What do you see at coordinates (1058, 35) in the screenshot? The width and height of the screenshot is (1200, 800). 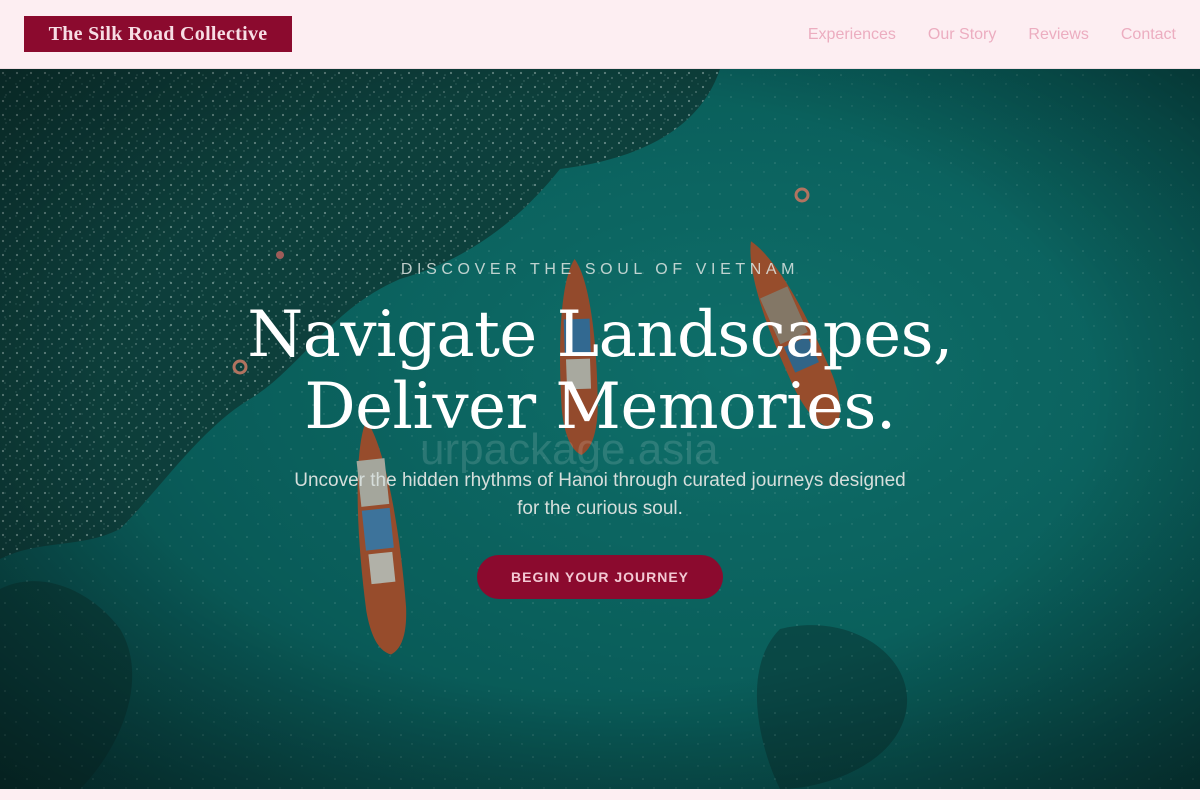 I see `nav-link-reviews: Reviews` at bounding box center [1058, 35].